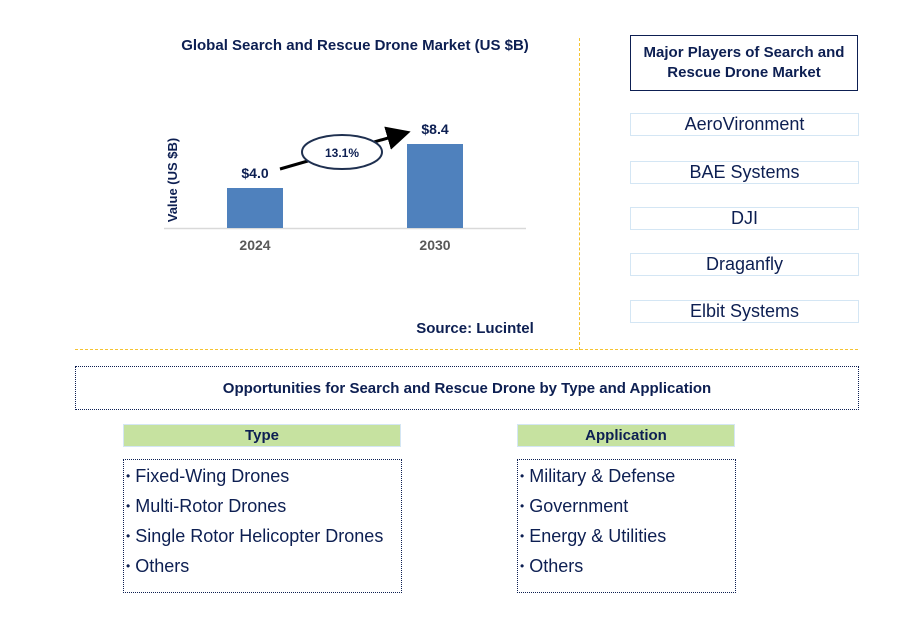 The height and width of the screenshot is (633, 924). Describe the element at coordinates (172, 180) in the screenshot. I see `y-axis-label: Value (US $B)` at that location.